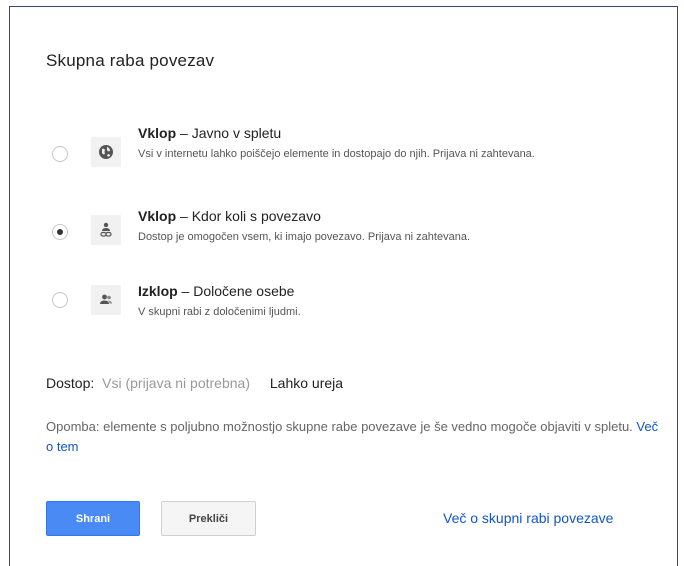  Describe the element at coordinates (70, 383) in the screenshot. I see `access-label: Dostop:` at that location.